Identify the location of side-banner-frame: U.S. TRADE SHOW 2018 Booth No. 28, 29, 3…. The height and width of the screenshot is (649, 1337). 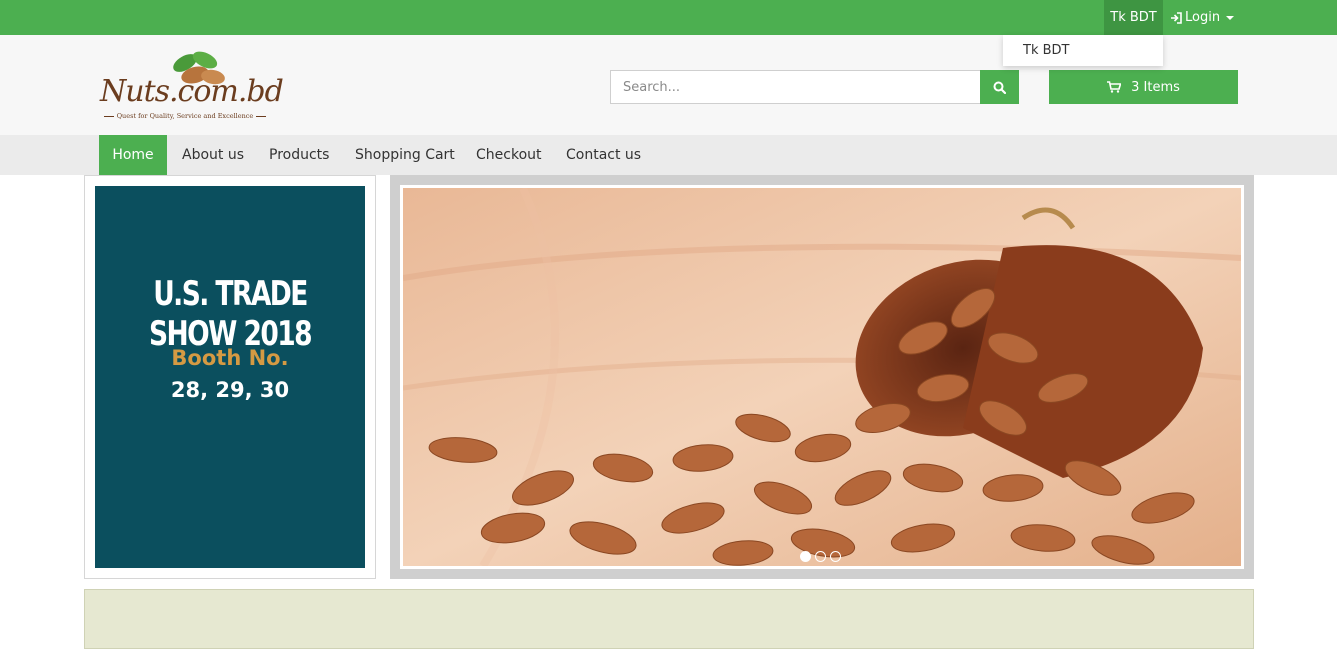
(230, 377).